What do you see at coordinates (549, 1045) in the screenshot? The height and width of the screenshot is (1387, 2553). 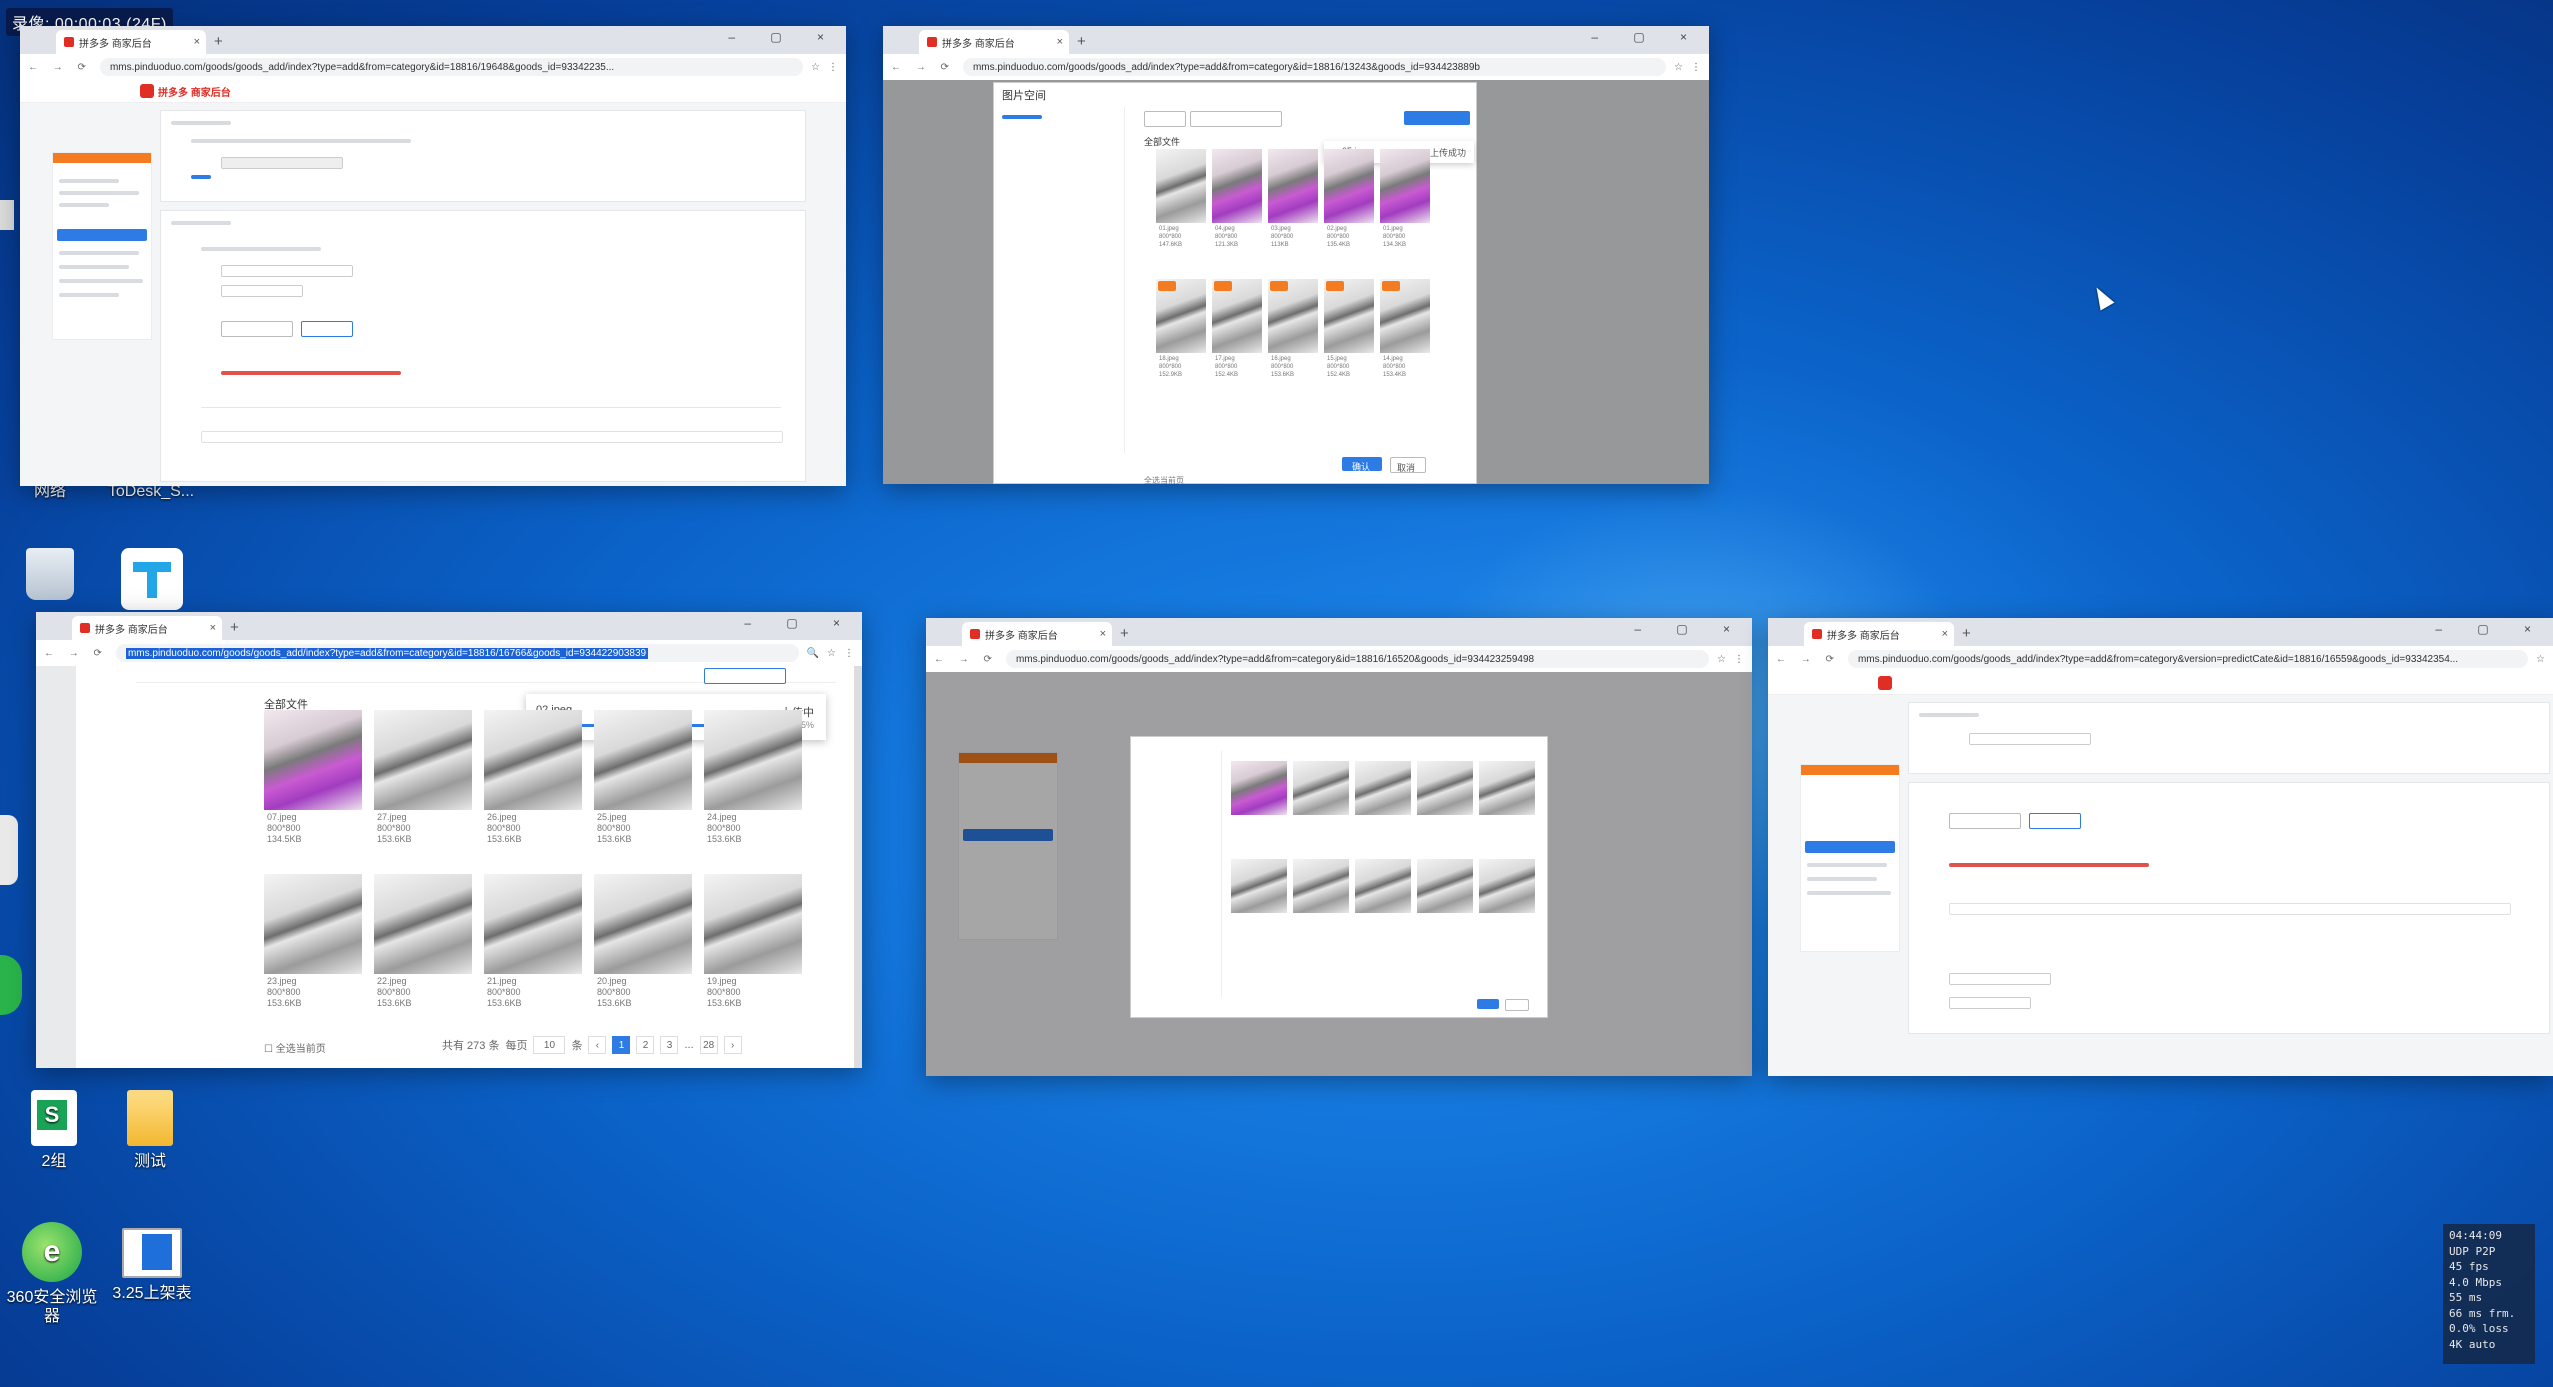 I see `per-page-select: 10` at bounding box center [549, 1045].